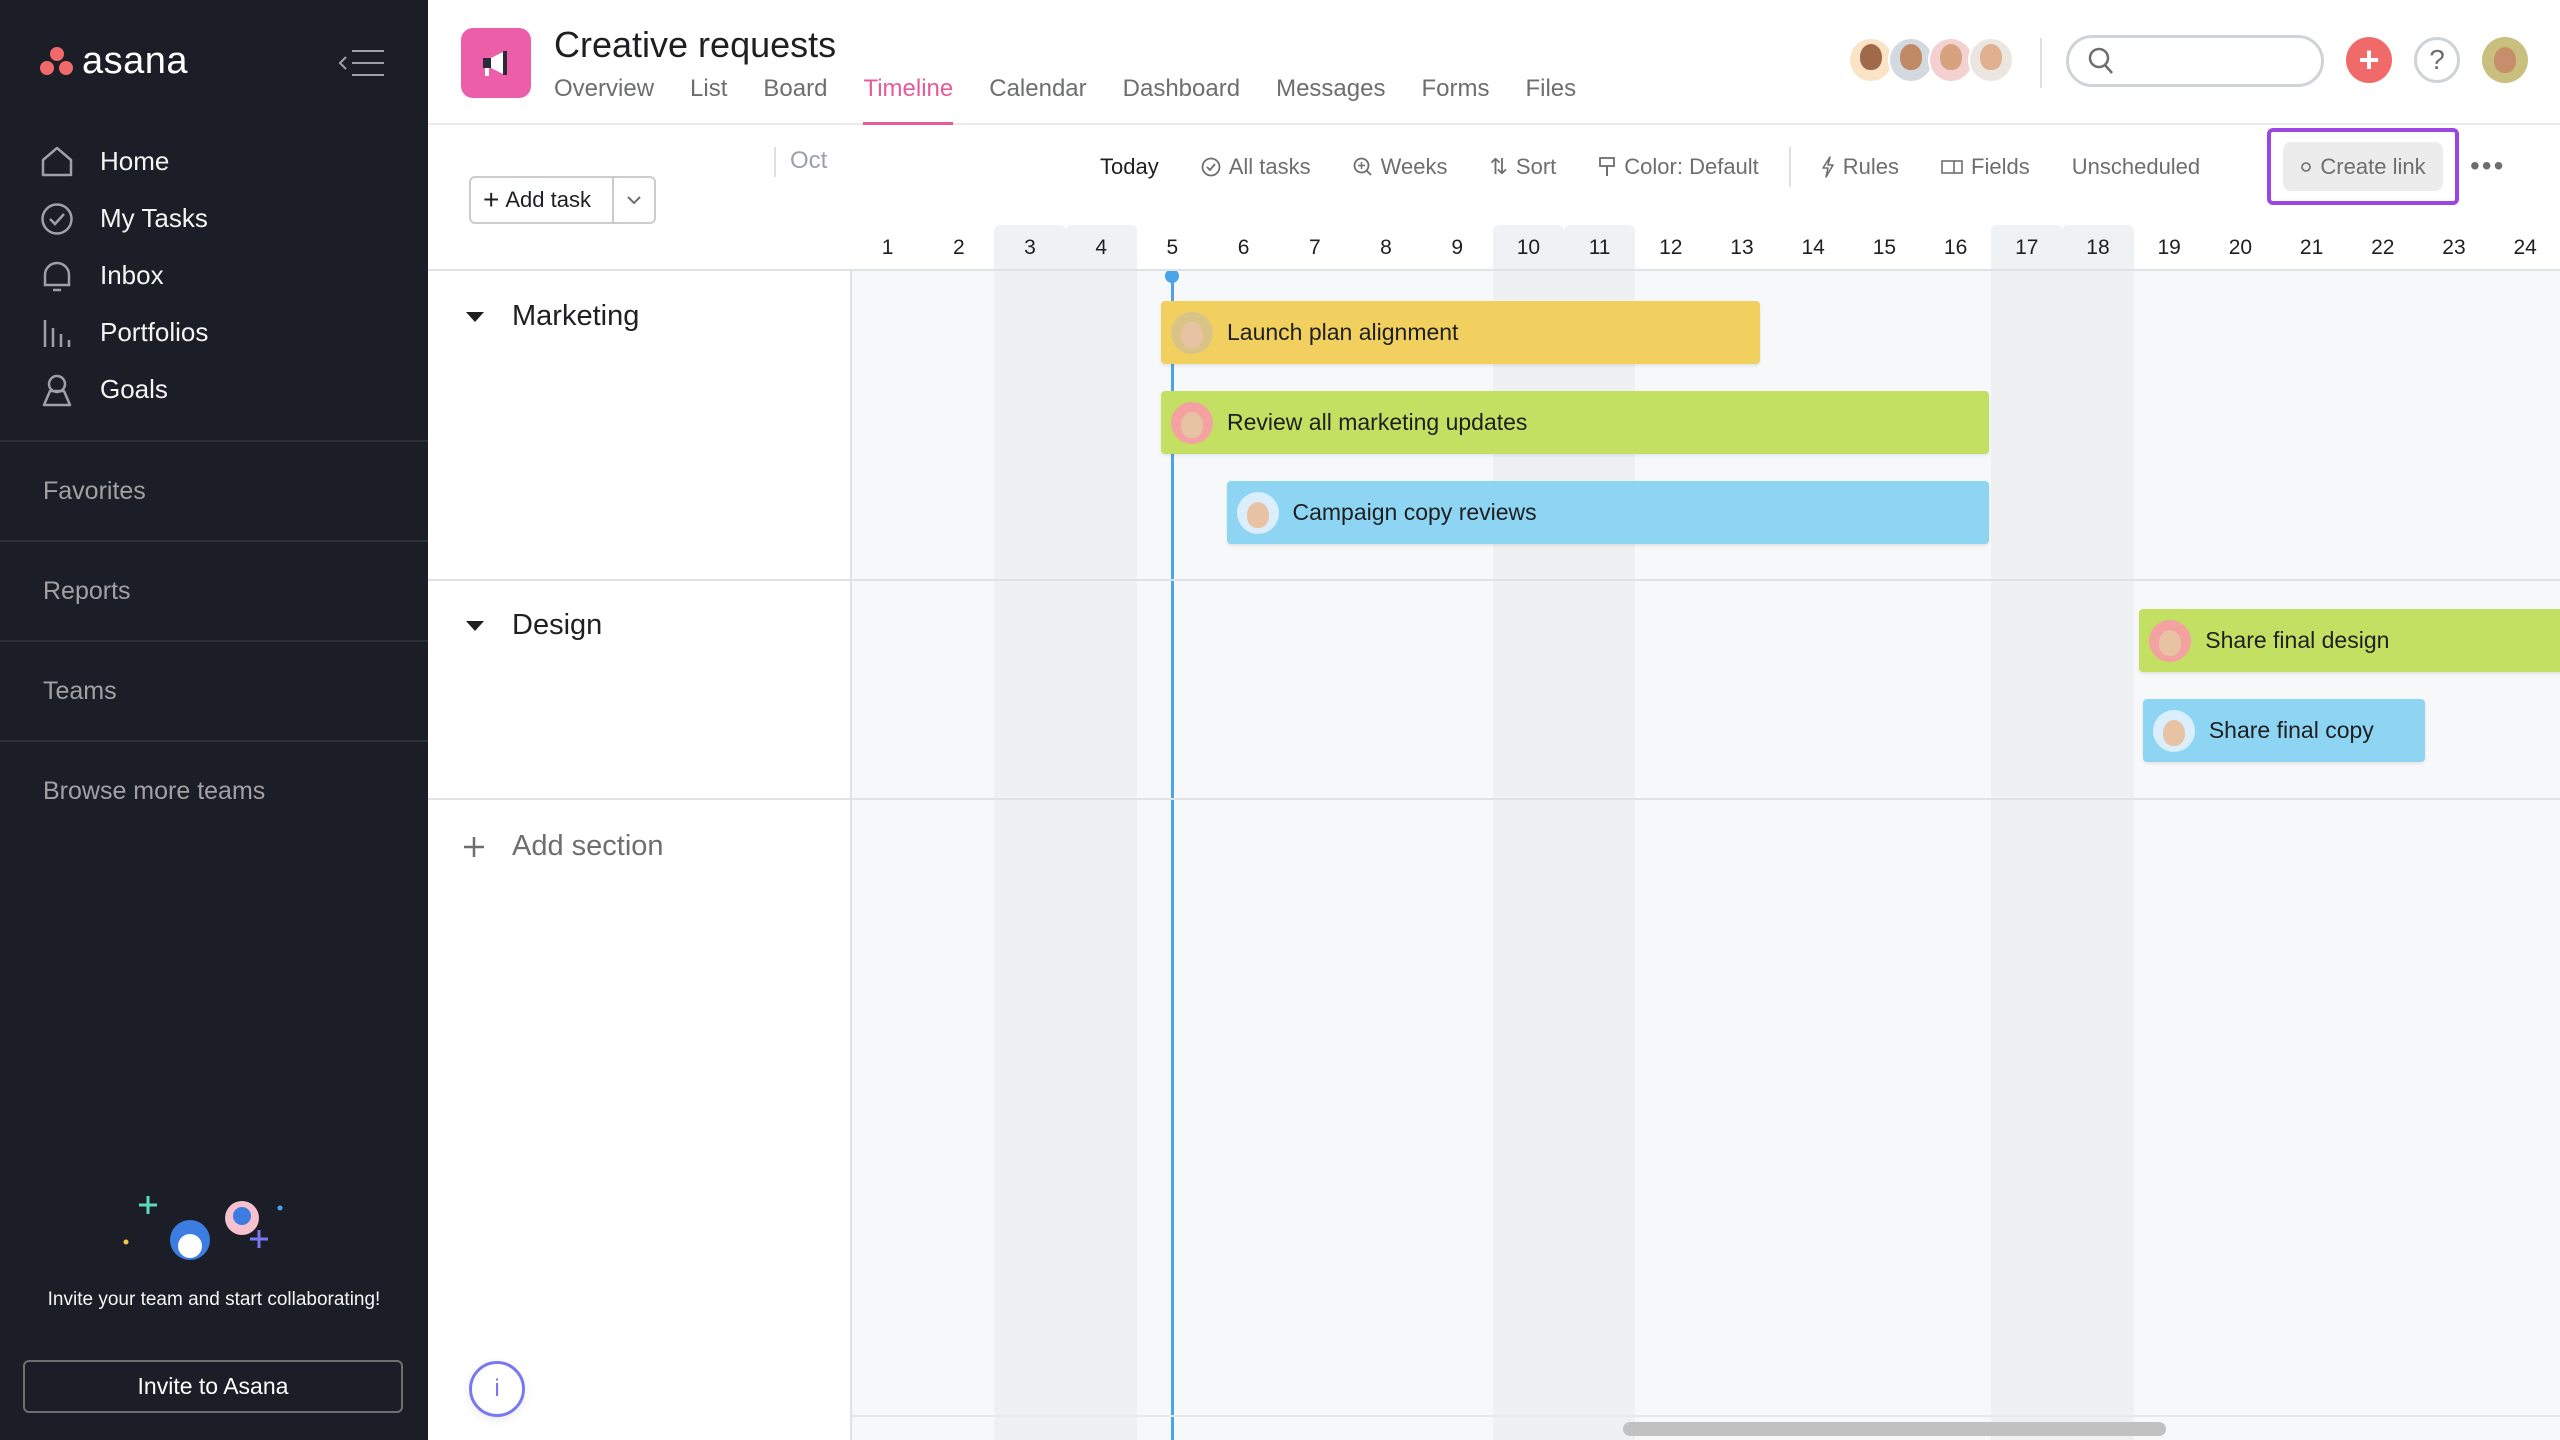  What do you see at coordinates (1671, 247) in the screenshot?
I see `day-label: 12` at bounding box center [1671, 247].